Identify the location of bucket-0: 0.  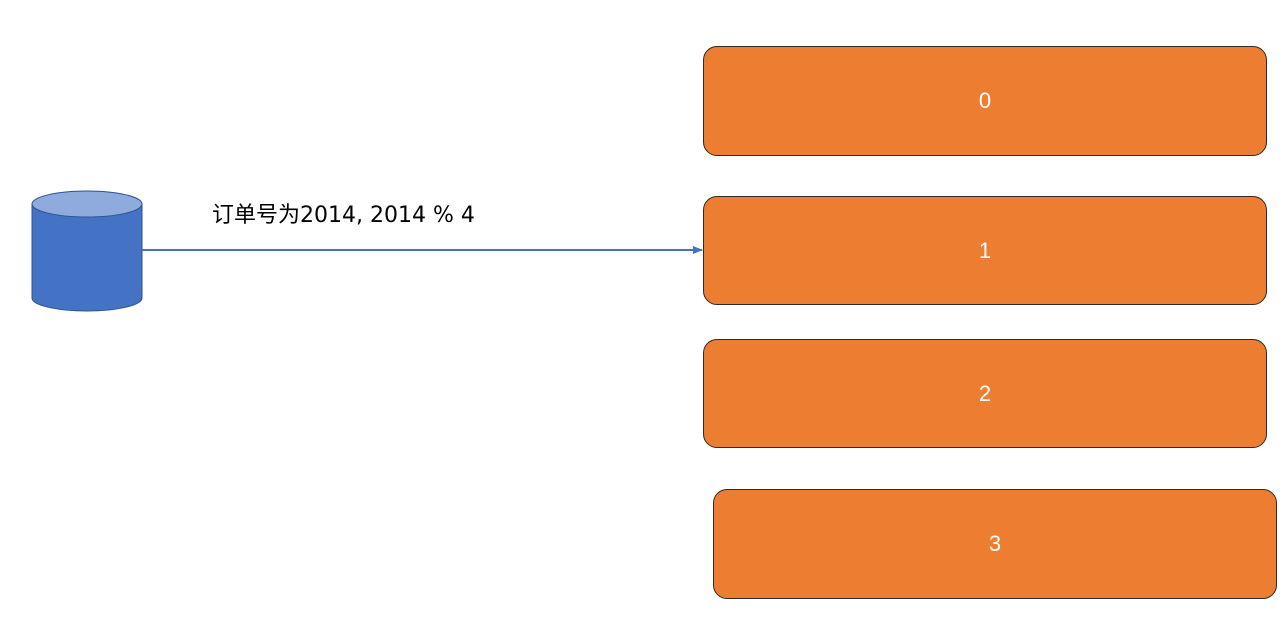
(985, 101).